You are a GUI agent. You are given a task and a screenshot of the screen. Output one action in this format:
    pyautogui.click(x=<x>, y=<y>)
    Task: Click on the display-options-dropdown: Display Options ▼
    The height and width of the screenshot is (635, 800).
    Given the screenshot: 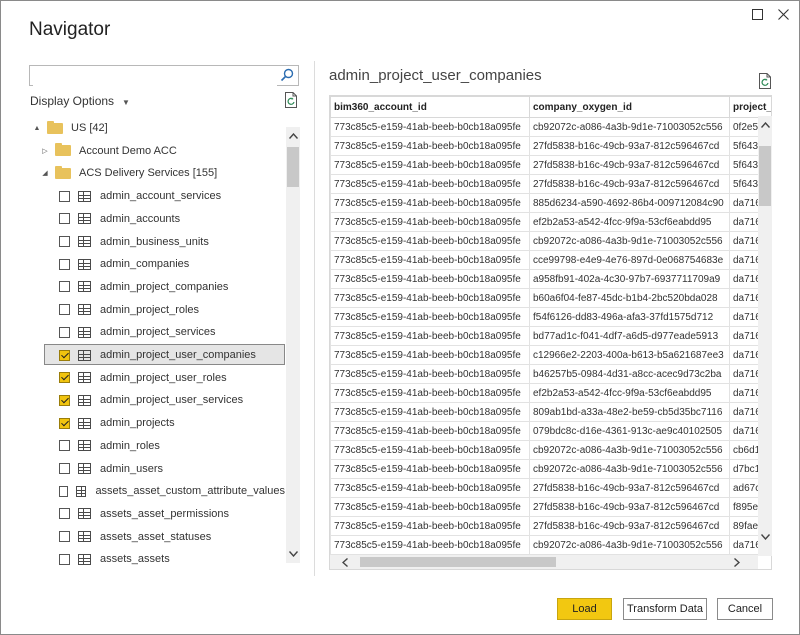 What is the action you would take?
    pyautogui.click(x=80, y=101)
    